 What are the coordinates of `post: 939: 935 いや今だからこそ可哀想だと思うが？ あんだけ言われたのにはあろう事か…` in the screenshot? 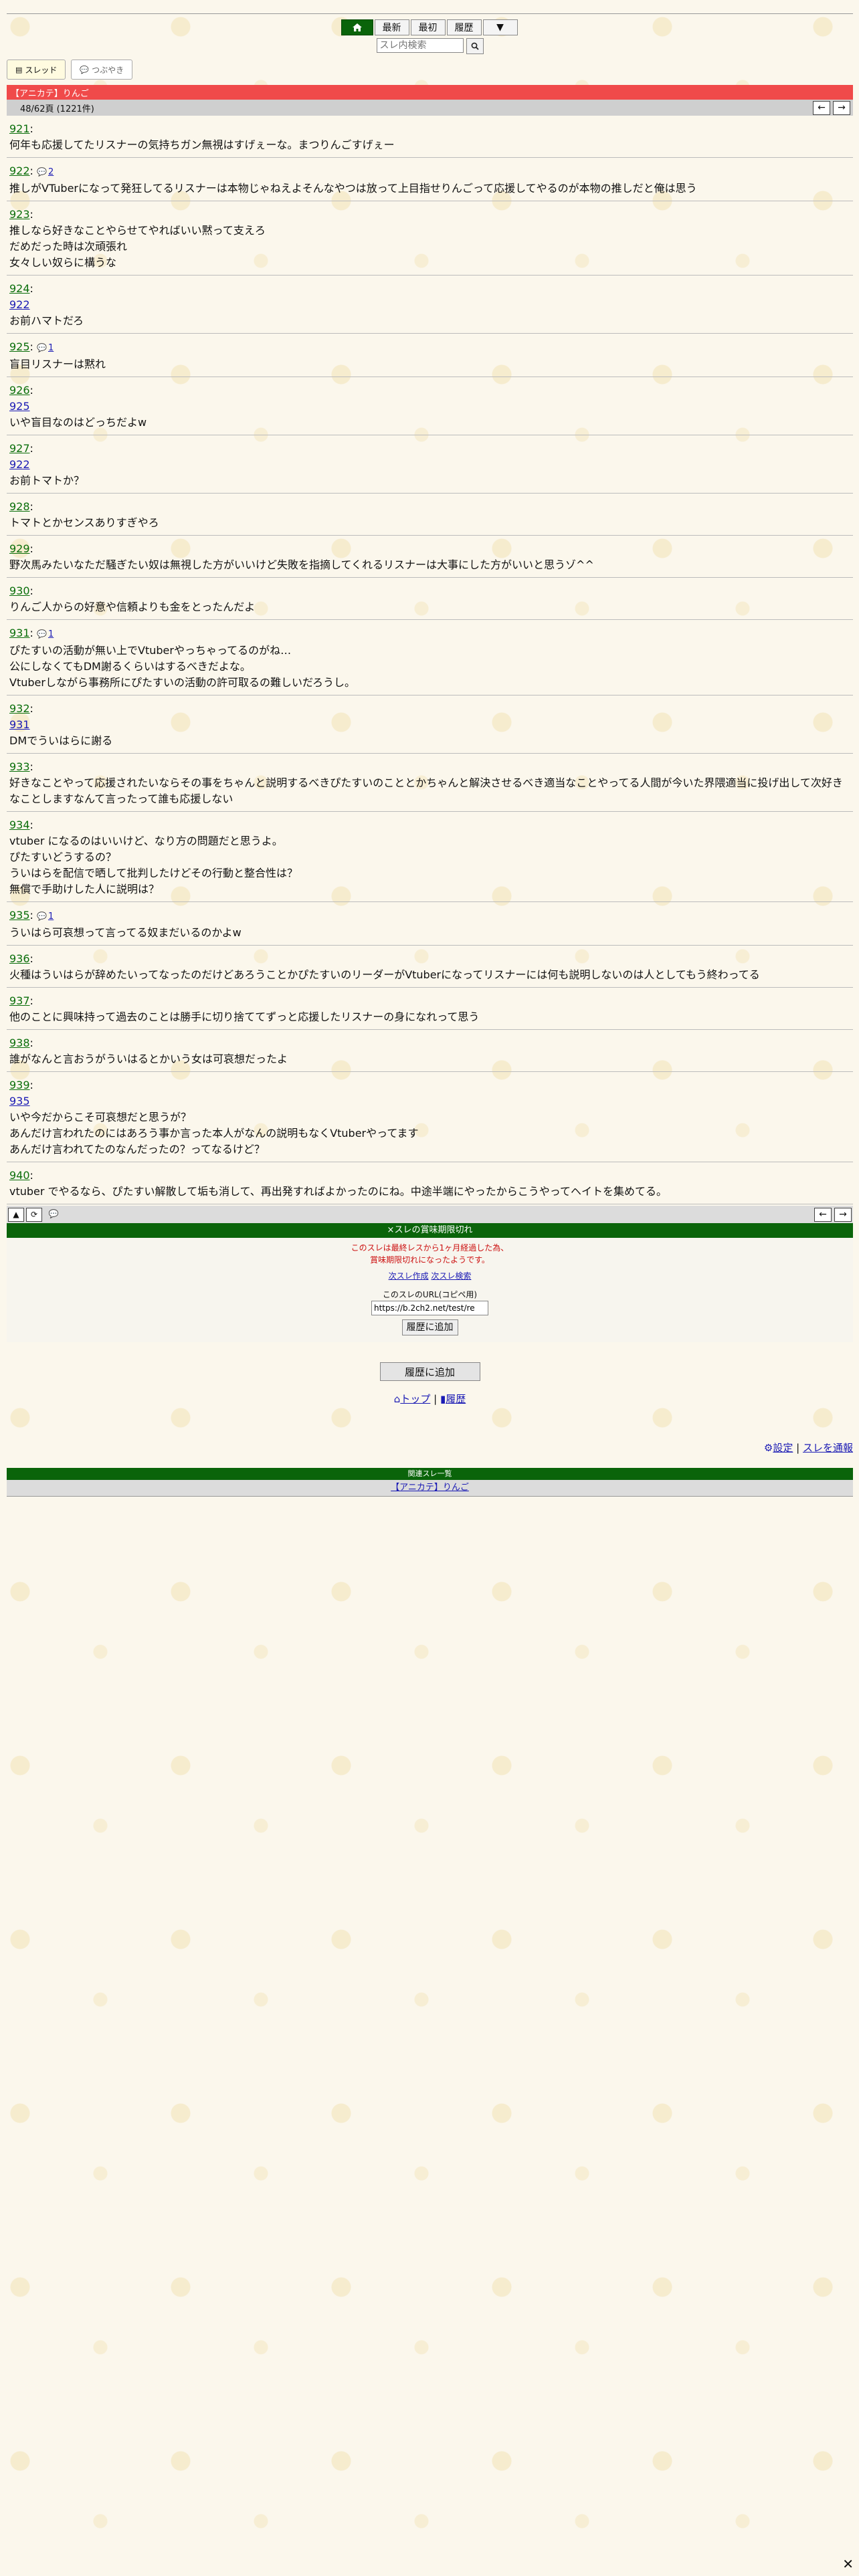 It's located at (430, 1117).